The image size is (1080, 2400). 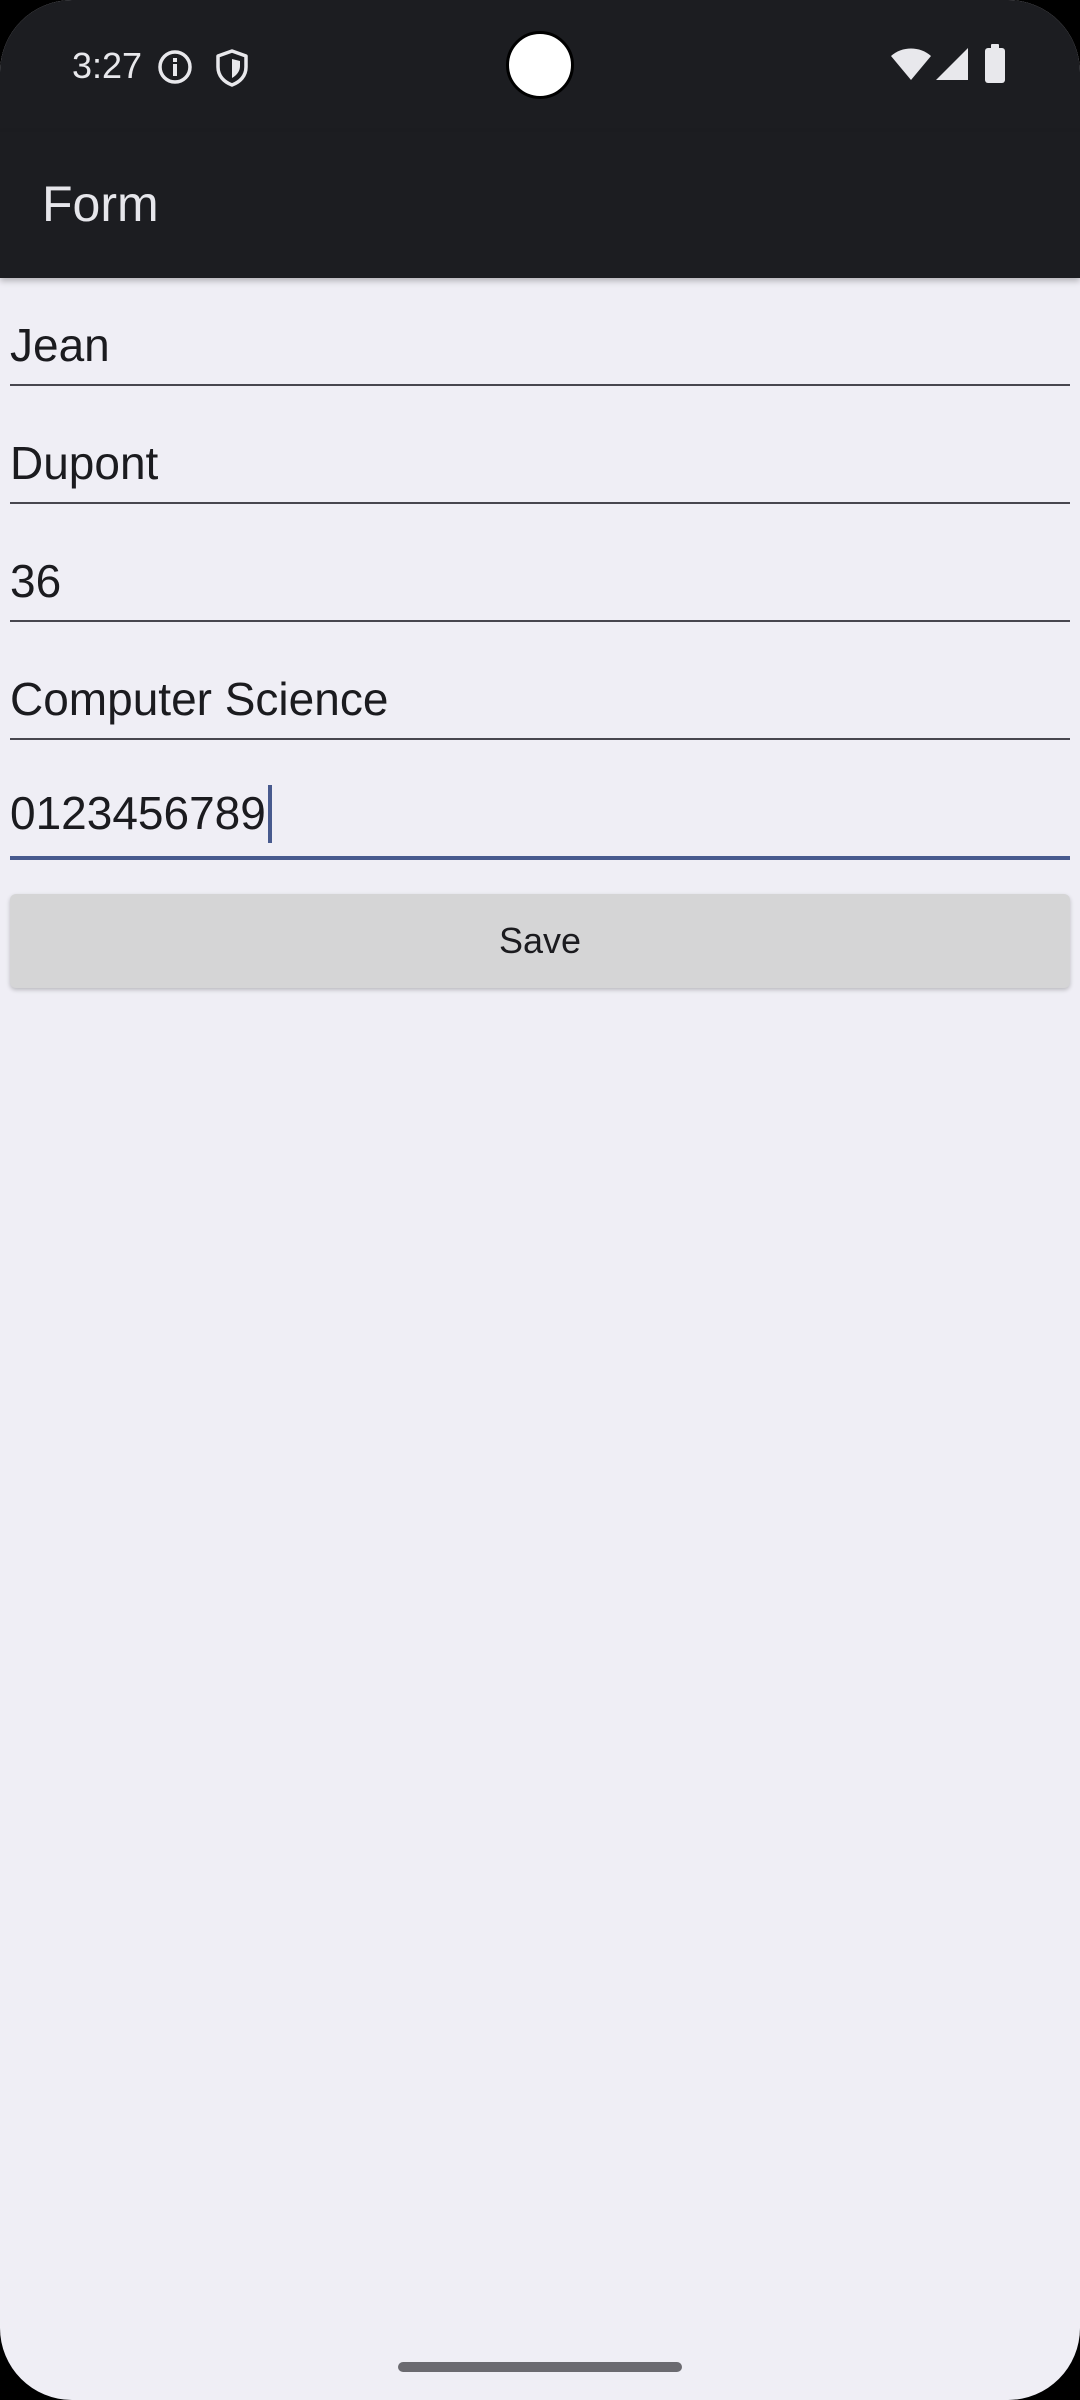 What do you see at coordinates (952, 66) in the screenshot?
I see `cellular-signal-icon` at bounding box center [952, 66].